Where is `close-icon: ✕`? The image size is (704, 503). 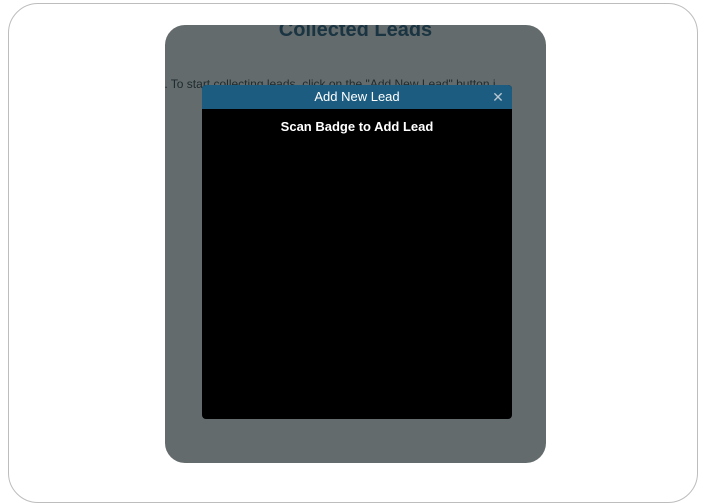 close-icon: ✕ is located at coordinates (498, 97).